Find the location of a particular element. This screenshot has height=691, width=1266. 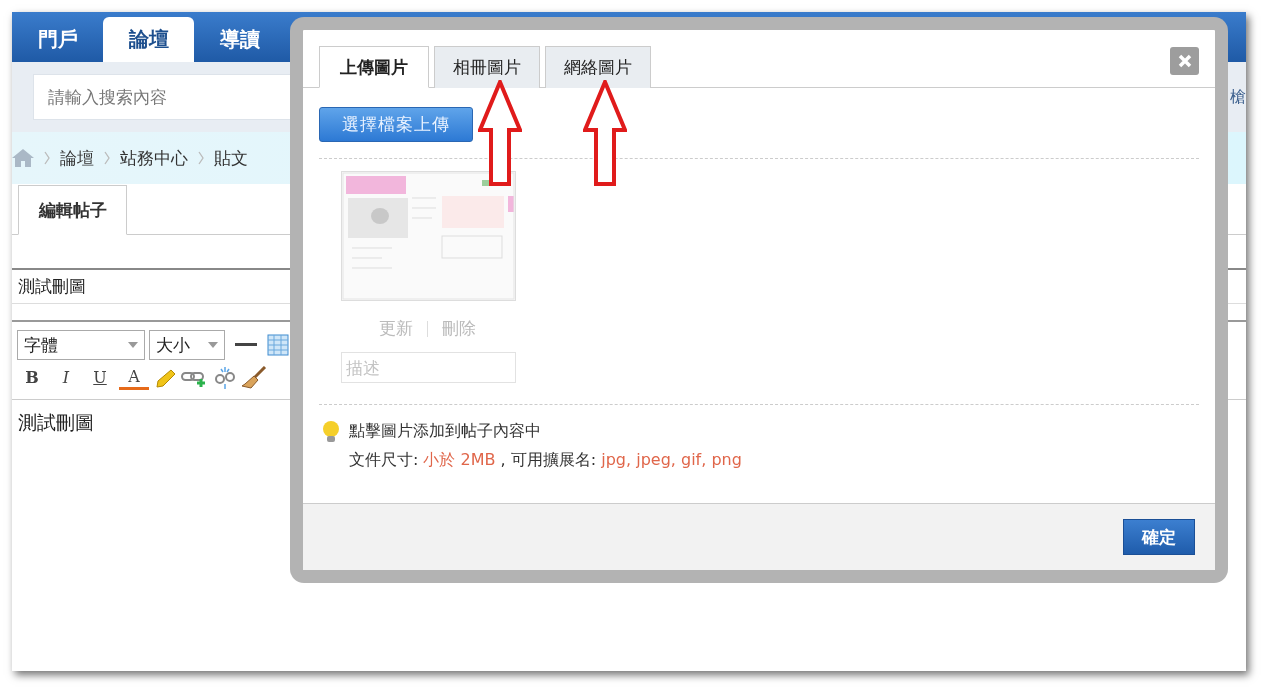

home-icon is located at coordinates (23, 158).